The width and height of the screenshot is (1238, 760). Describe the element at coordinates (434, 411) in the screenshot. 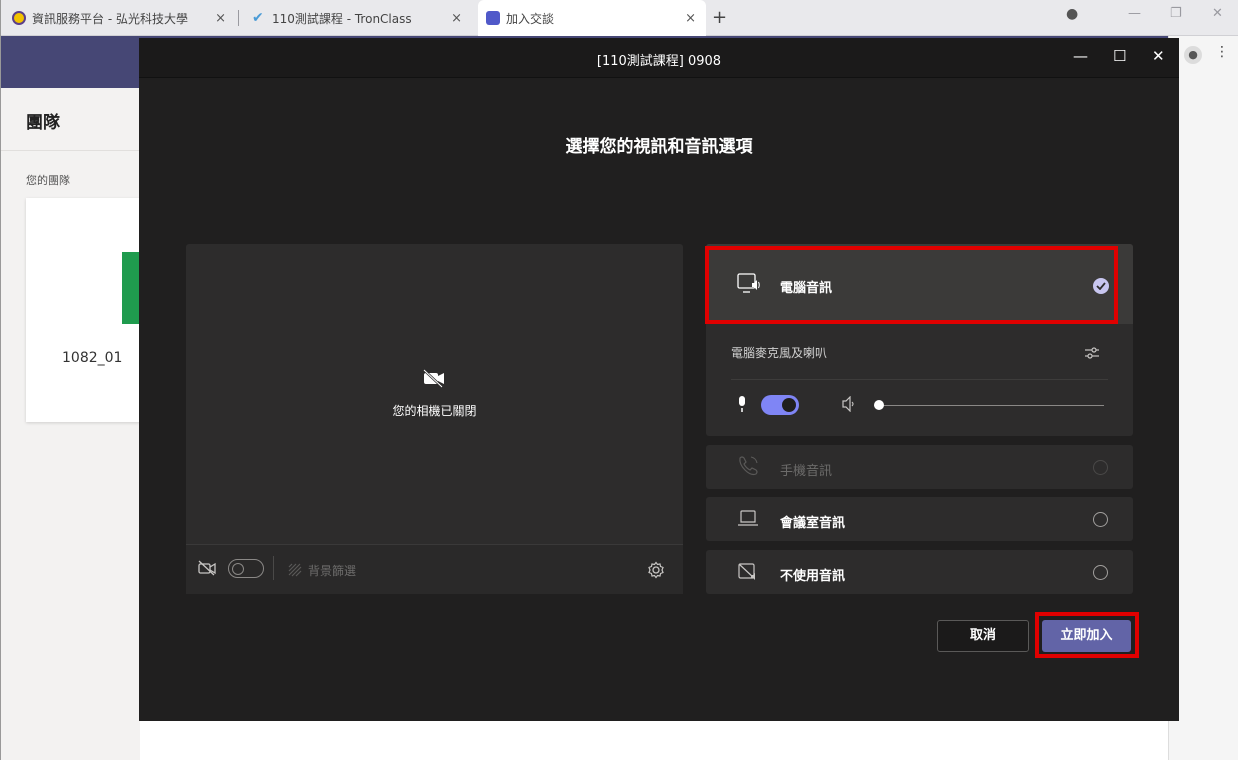

I see `camera-off-text: 您的相機已關閉` at that location.